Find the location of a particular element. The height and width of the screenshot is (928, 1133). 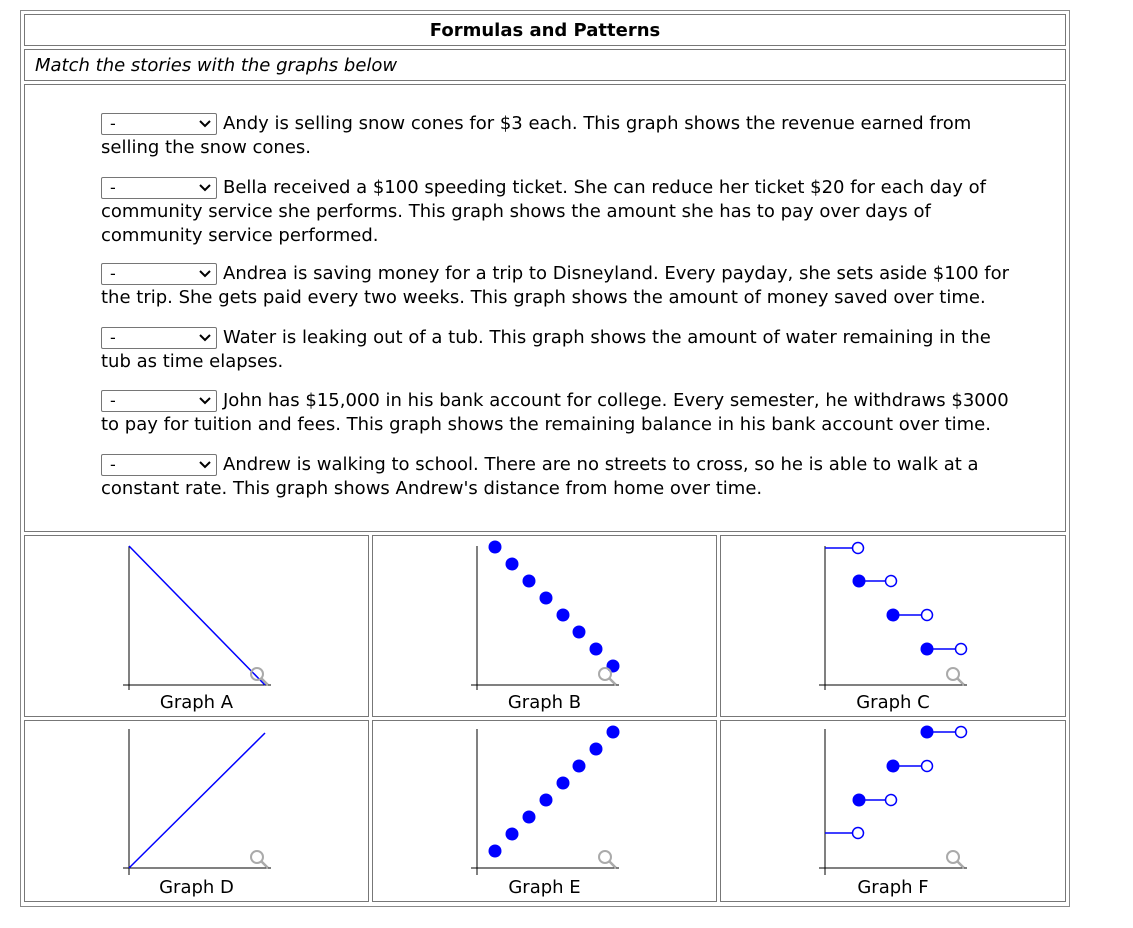

graph-caption: Graph D is located at coordinates (196, 887).